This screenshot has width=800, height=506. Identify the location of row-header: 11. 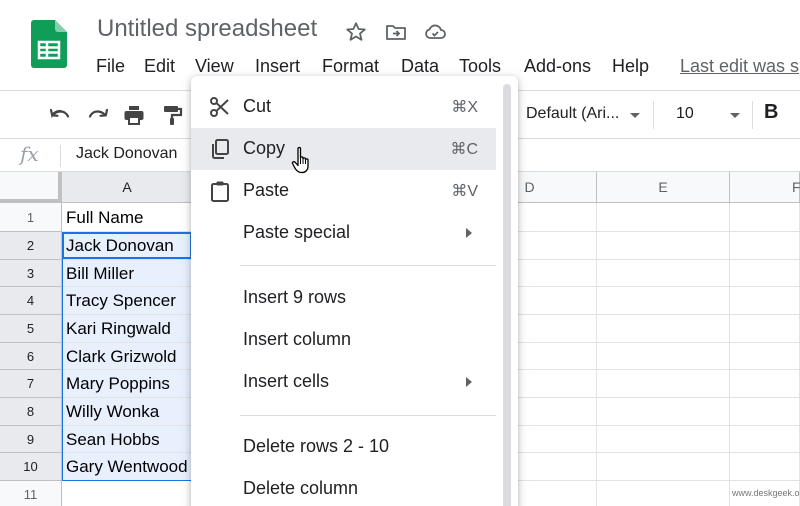
(31, 493).